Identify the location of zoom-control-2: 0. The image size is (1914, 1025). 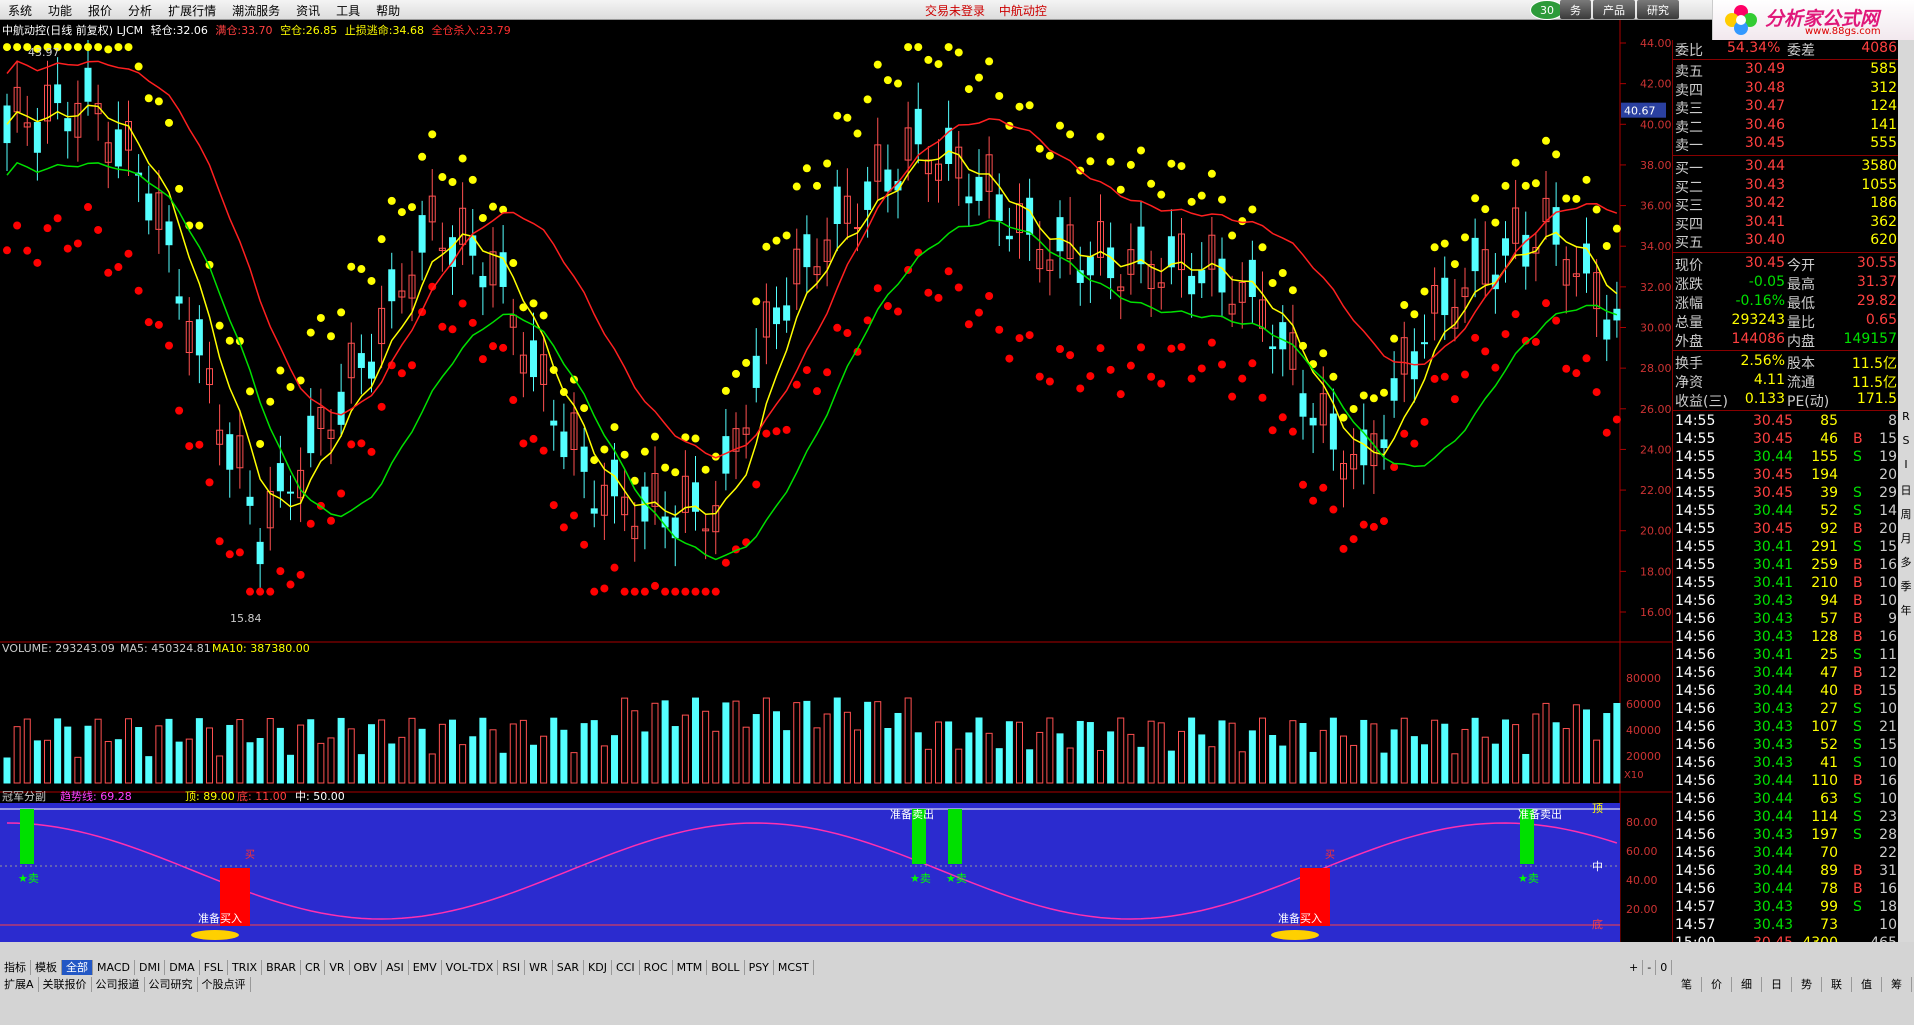
(1664, 967).